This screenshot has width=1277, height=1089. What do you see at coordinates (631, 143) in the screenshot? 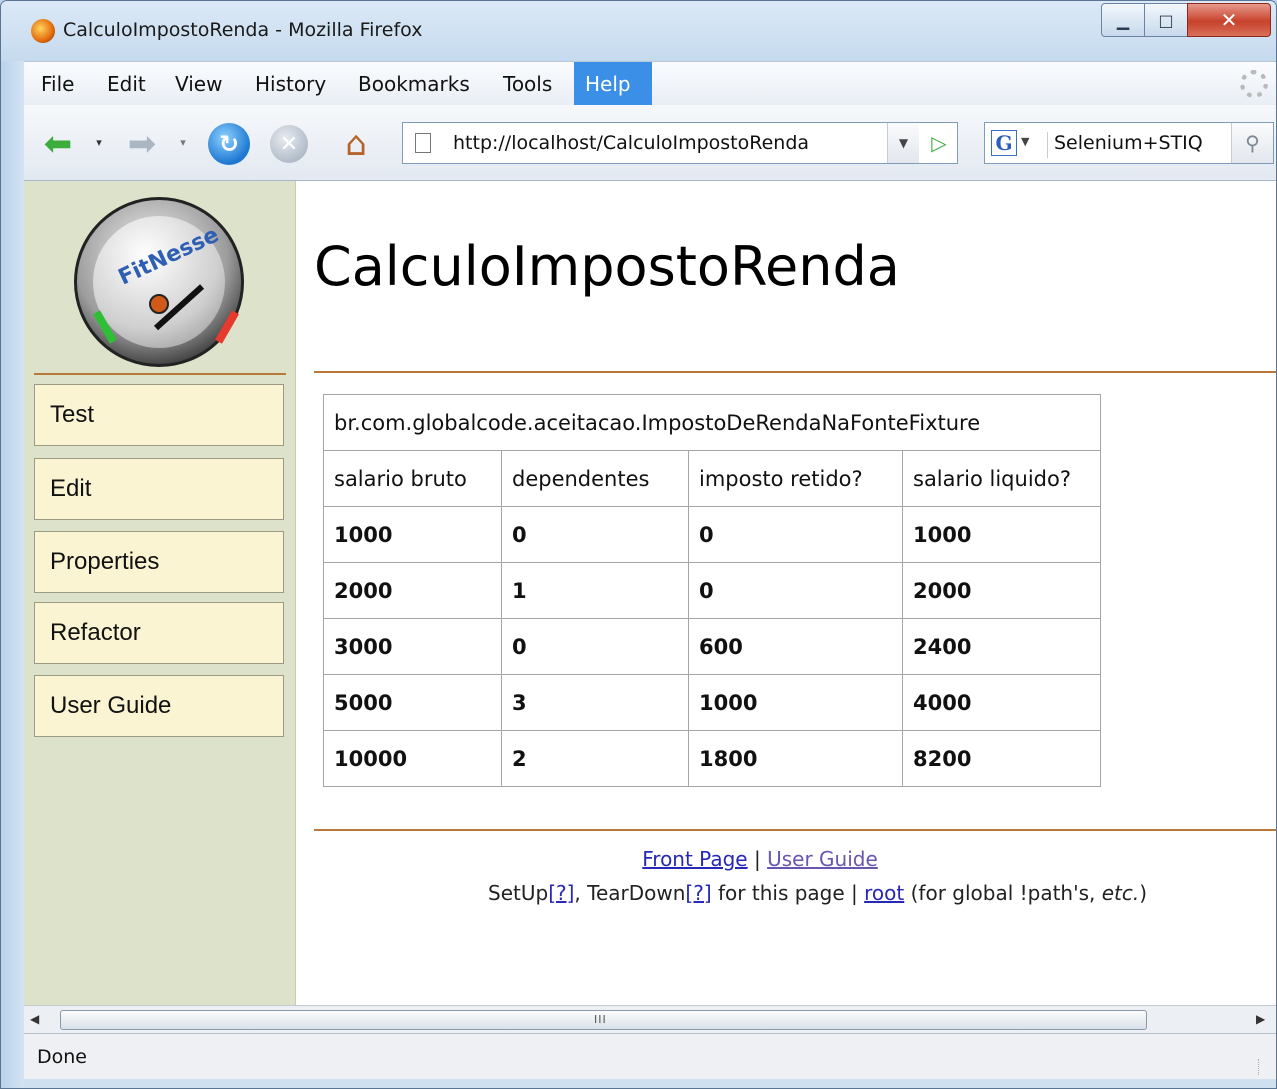
I see `url-text: http://localhost/CalculoImpostoRenda` at bounding box center [631, 143].